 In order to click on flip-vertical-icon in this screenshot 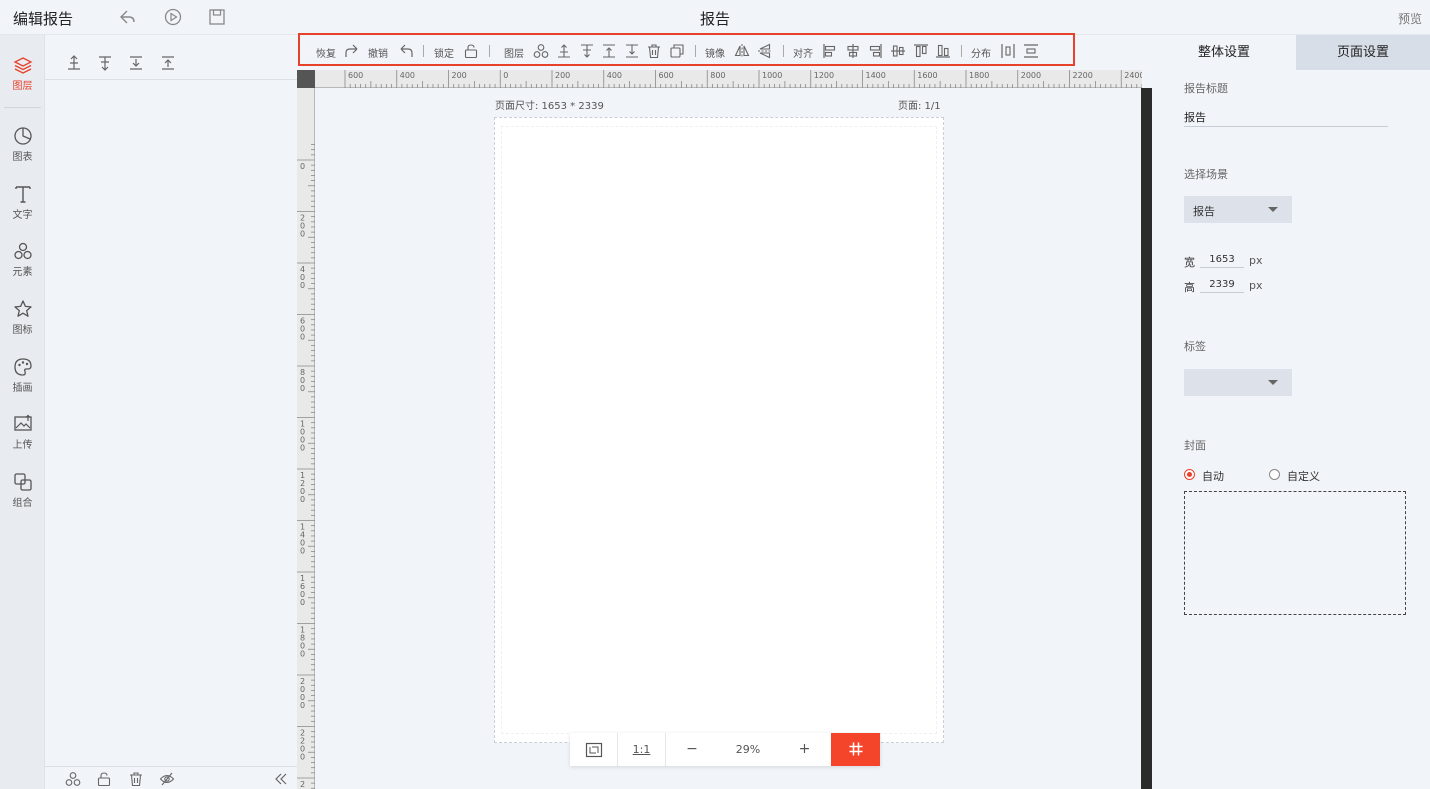, I will do `click(765, 51)`.